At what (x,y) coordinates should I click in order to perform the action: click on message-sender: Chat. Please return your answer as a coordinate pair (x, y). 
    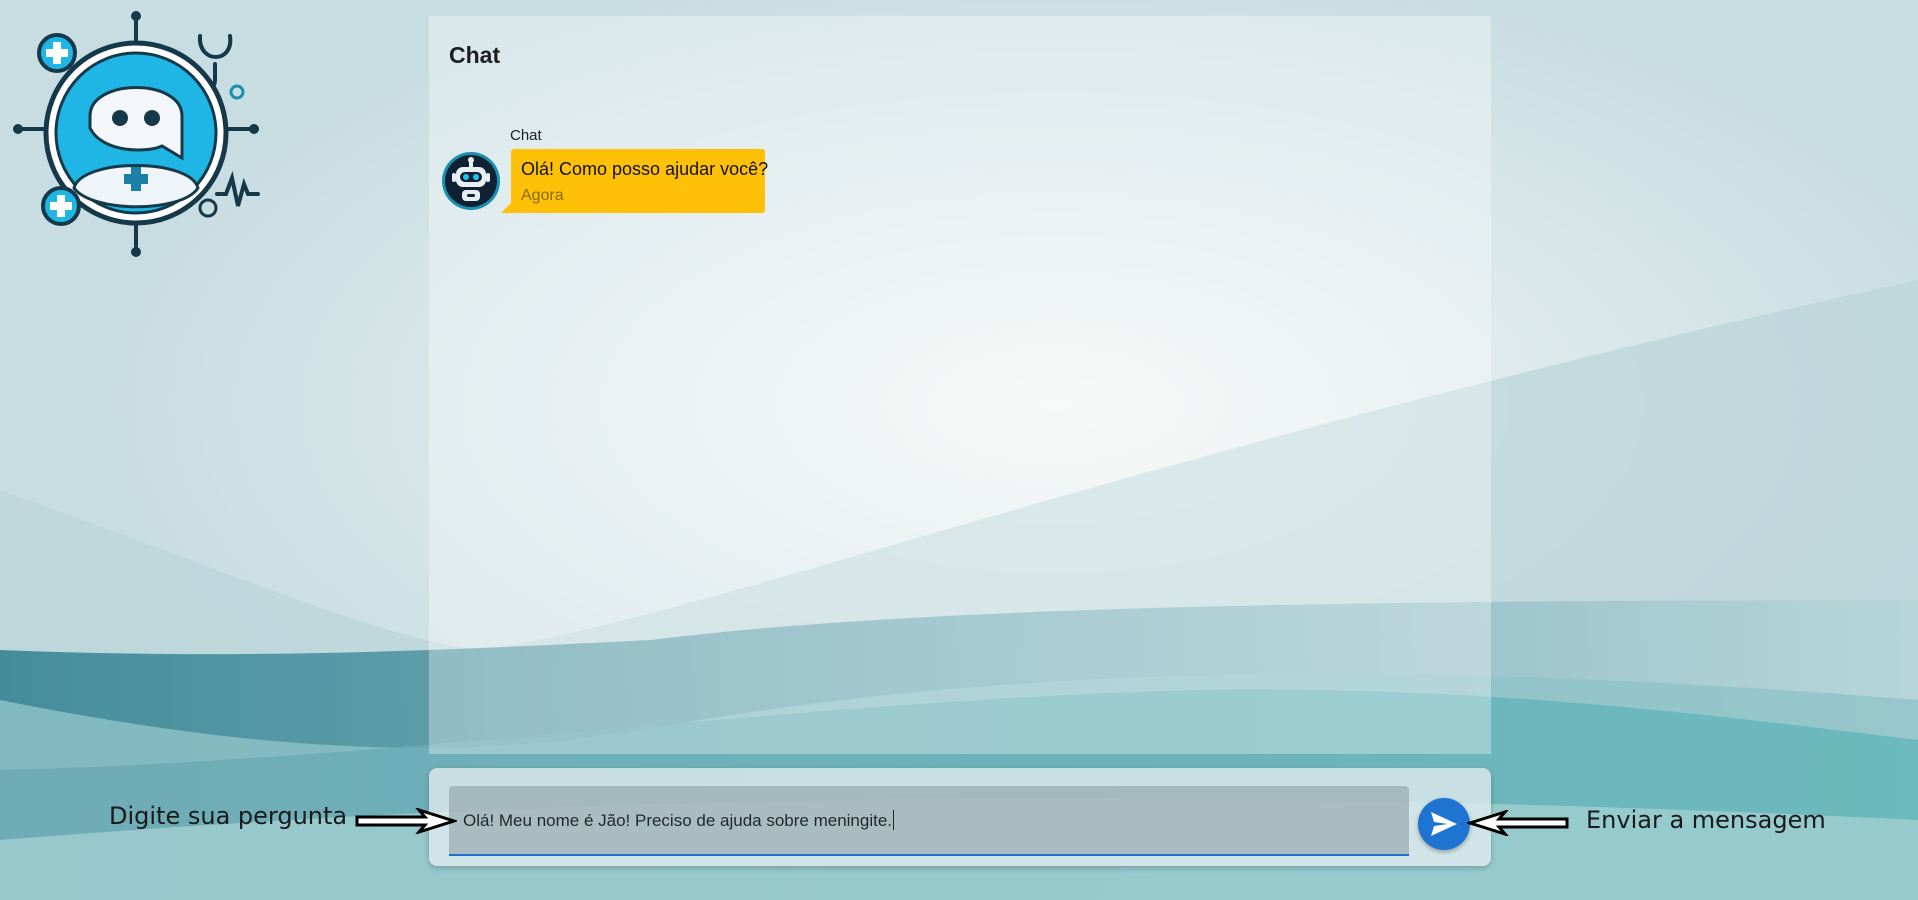
    Looking at the image, I should click on (526, 135).